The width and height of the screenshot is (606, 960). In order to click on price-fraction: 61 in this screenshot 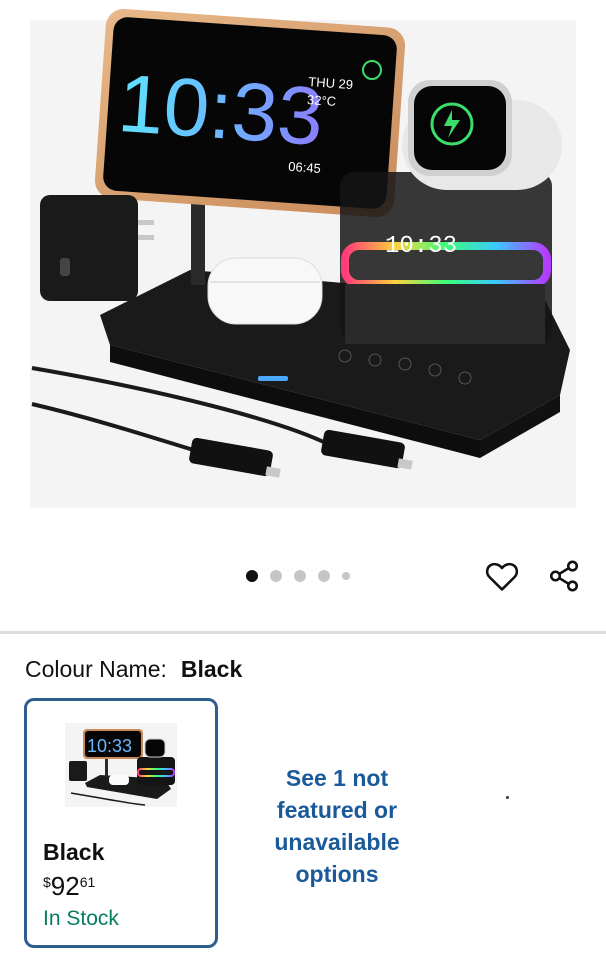, I will do `click(87, 882)`.